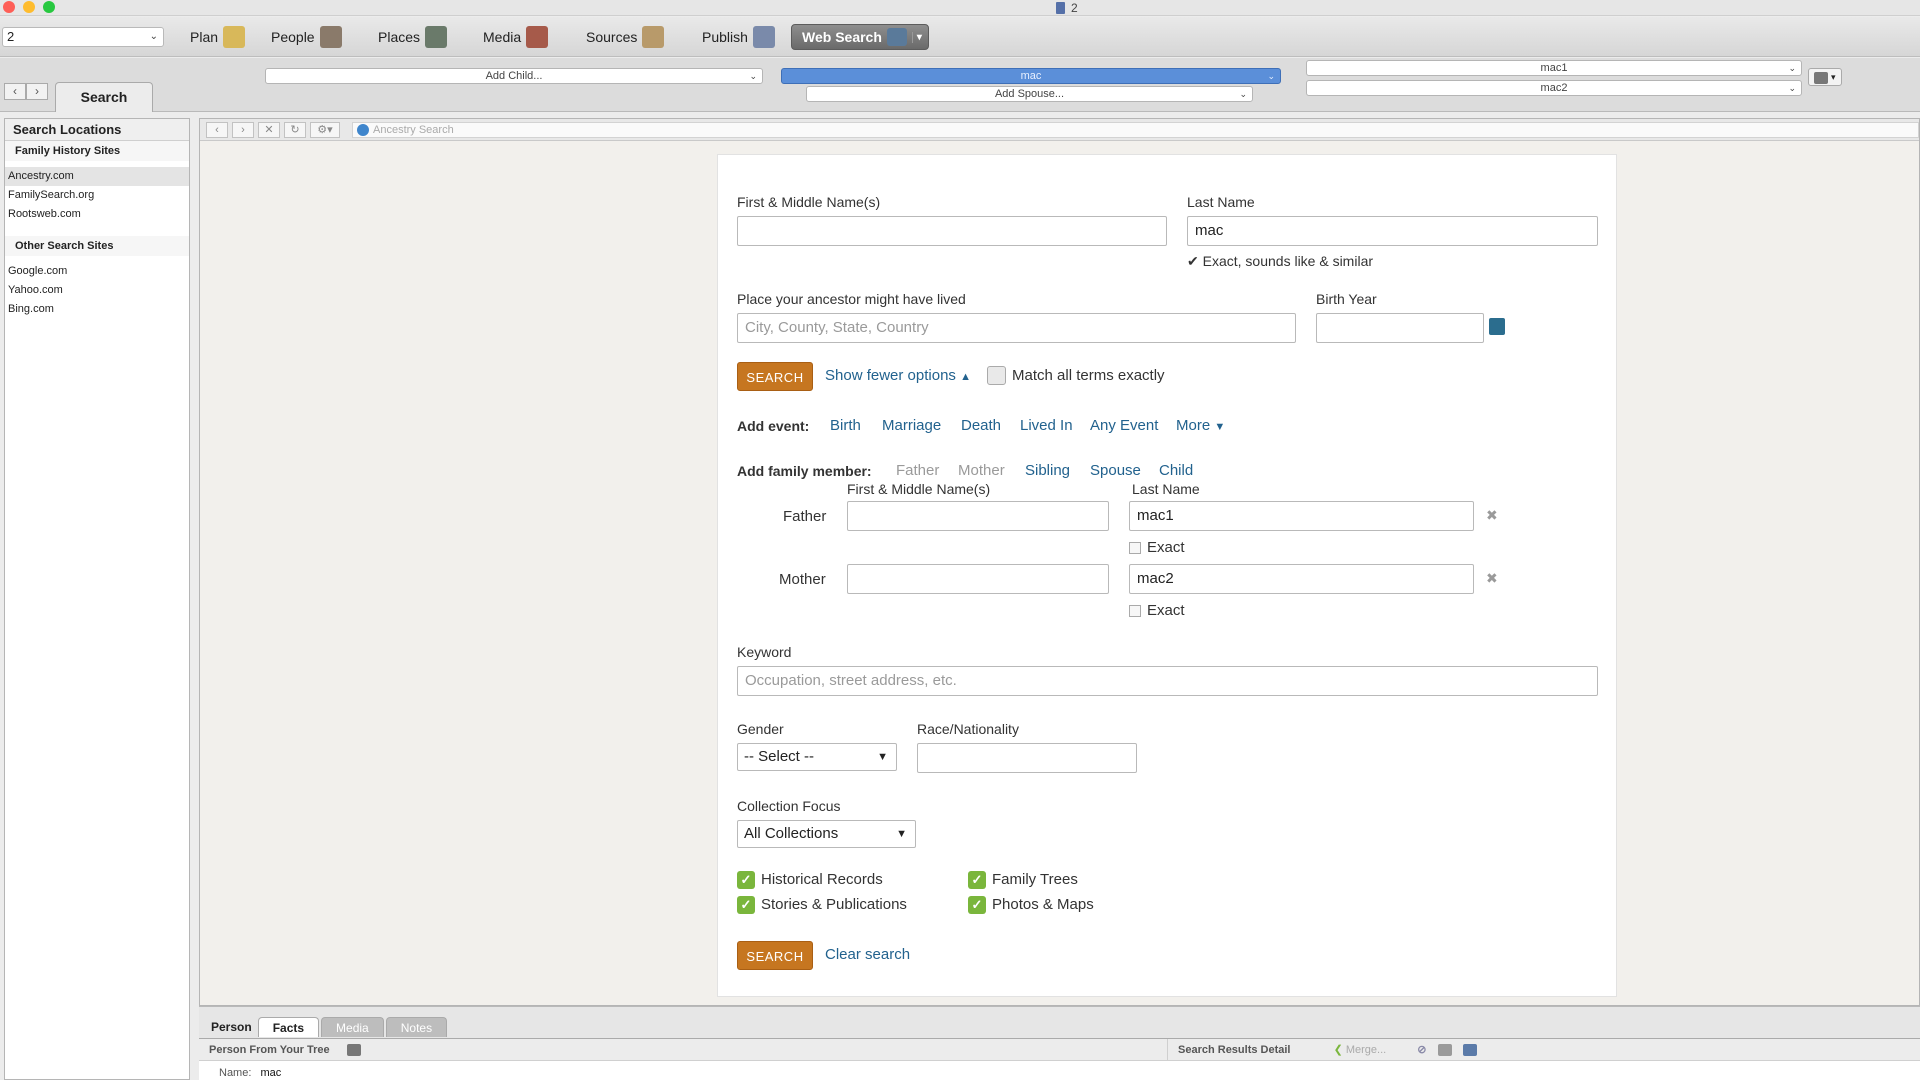  Describe the element at coordinates (416, 1027) in the screenshot. I see `tab-notes: Notes` at that location.